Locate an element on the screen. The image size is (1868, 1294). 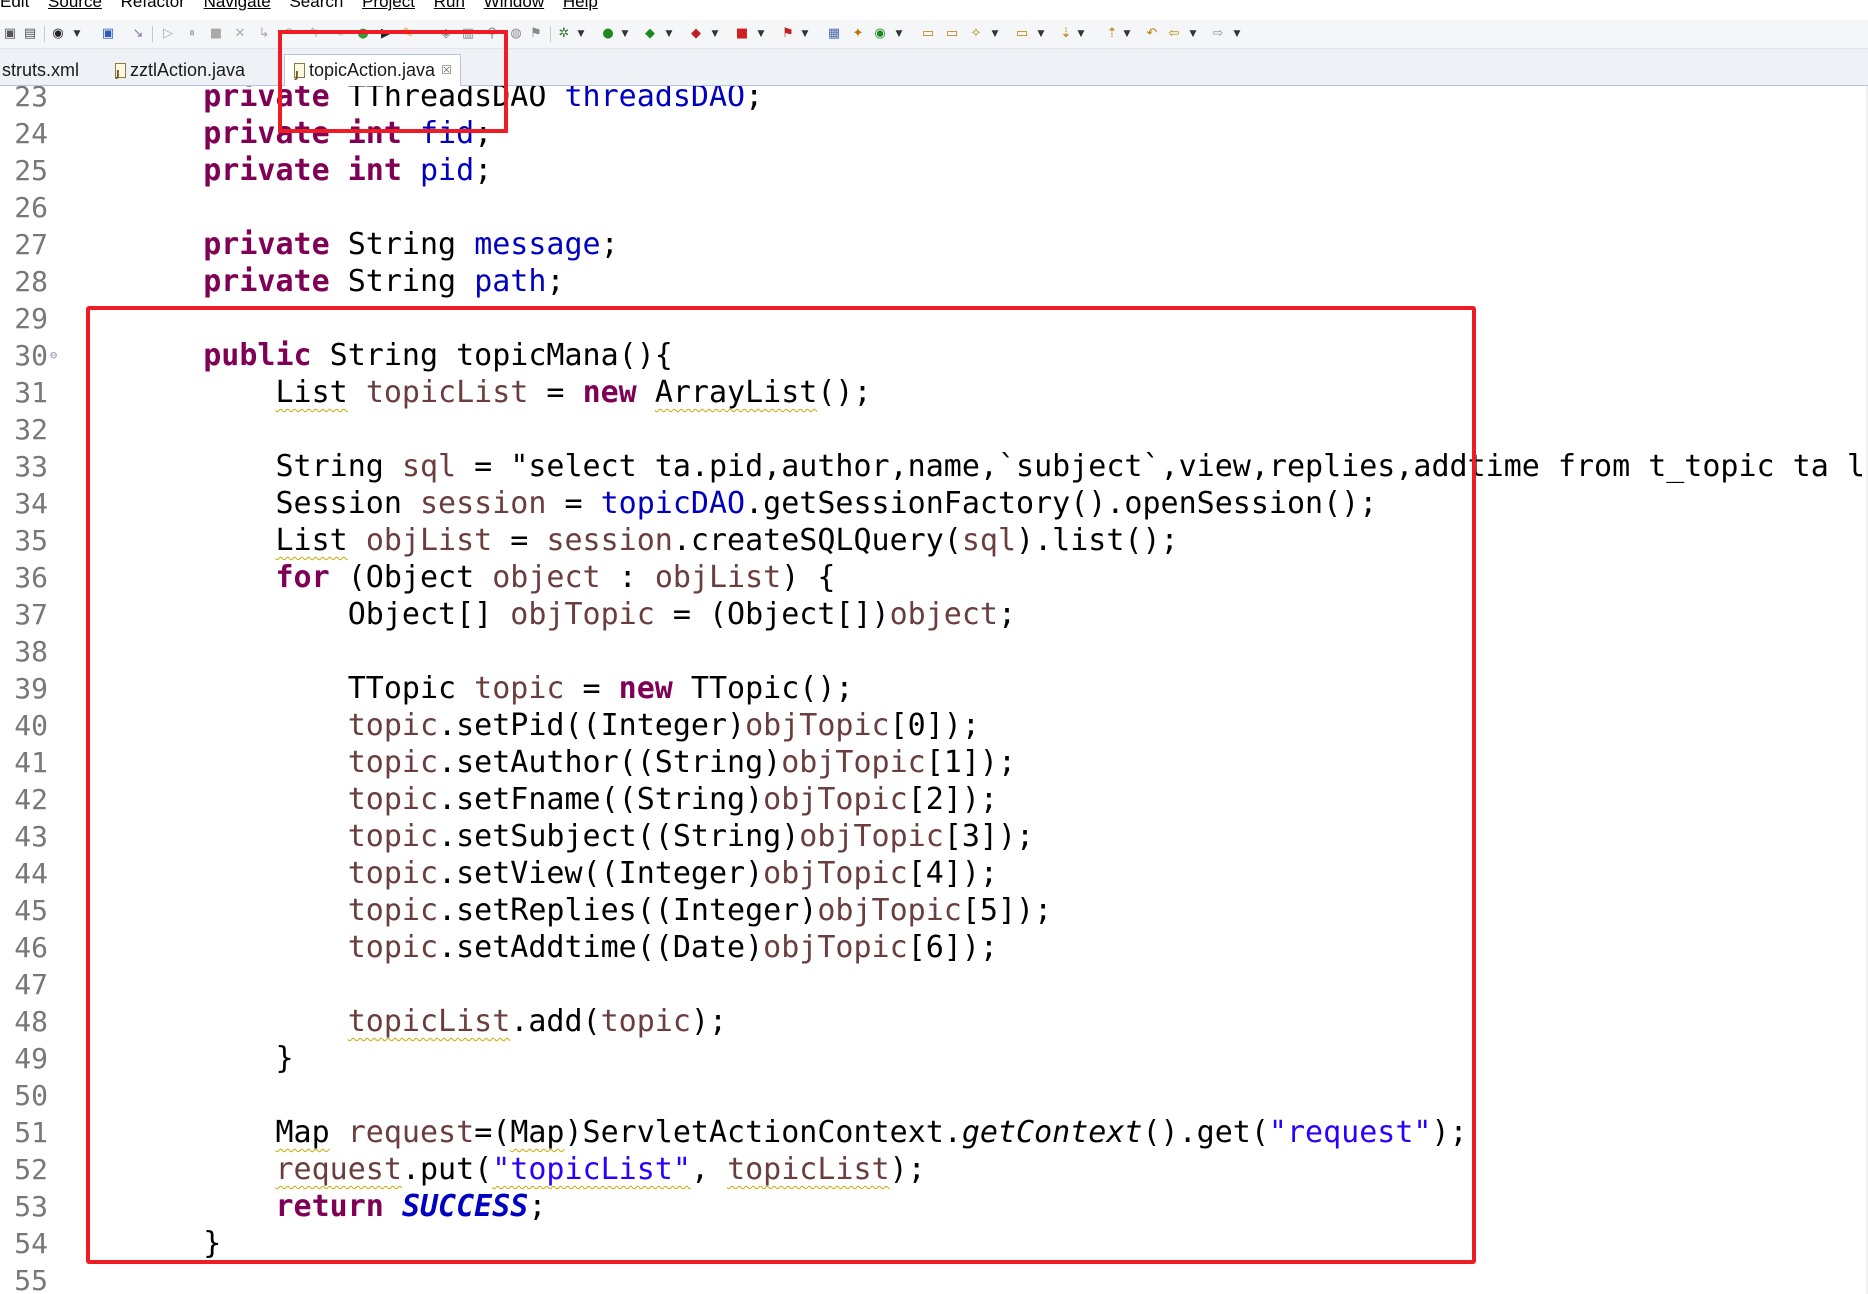
code-line: 53 return SUCCESS; is located at coordinates (934, 1206).